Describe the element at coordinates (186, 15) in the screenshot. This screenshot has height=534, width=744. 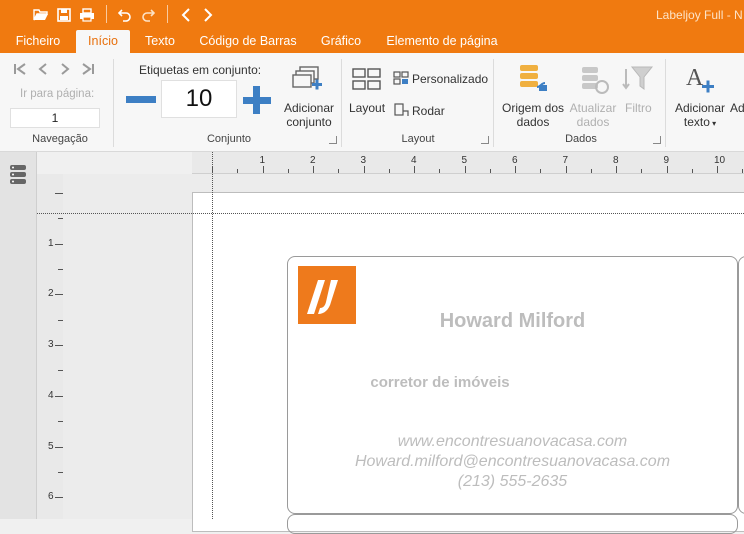
I see `chevron-left-icon` at that location.